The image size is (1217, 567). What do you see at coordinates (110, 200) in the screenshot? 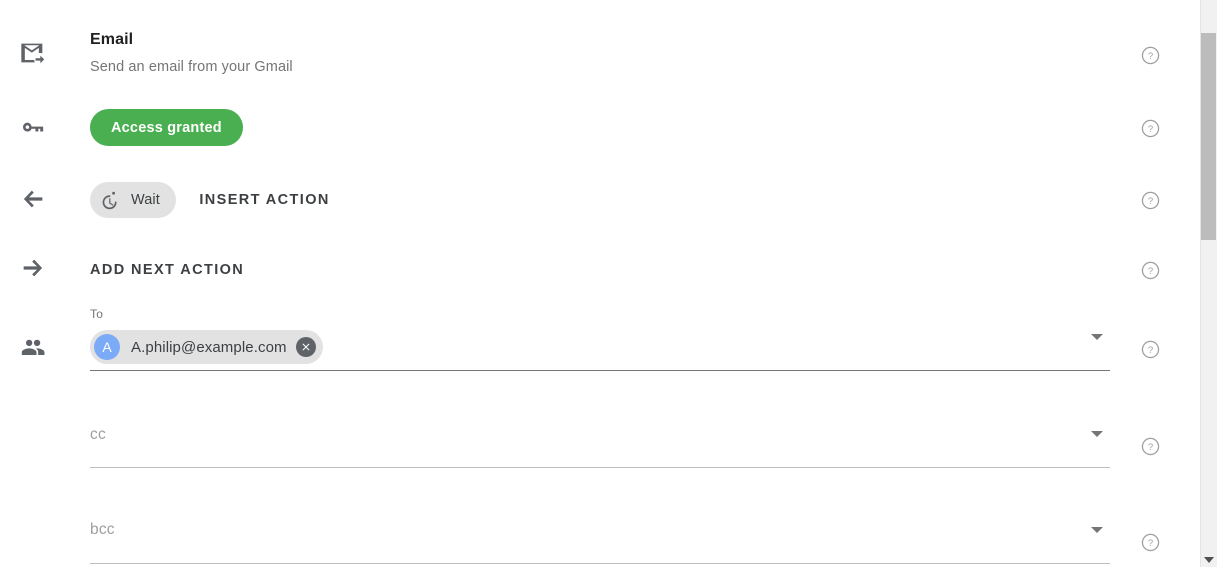
I see `timer-icon` at bounding box center [110, 200].